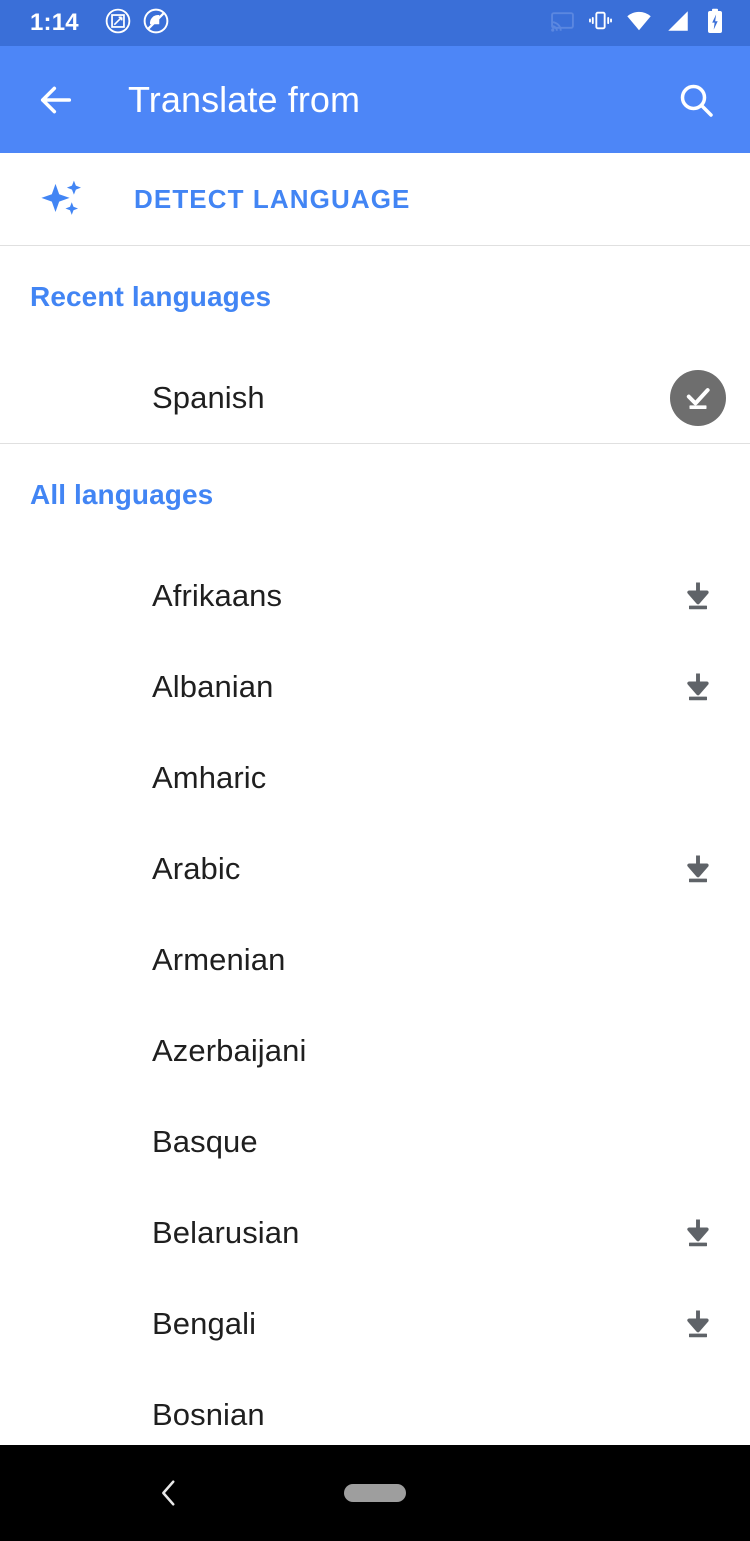 The image size is (750, 1541). I want to click on detect-language-row: DETECT LANGUAGE, so click(375, 199).